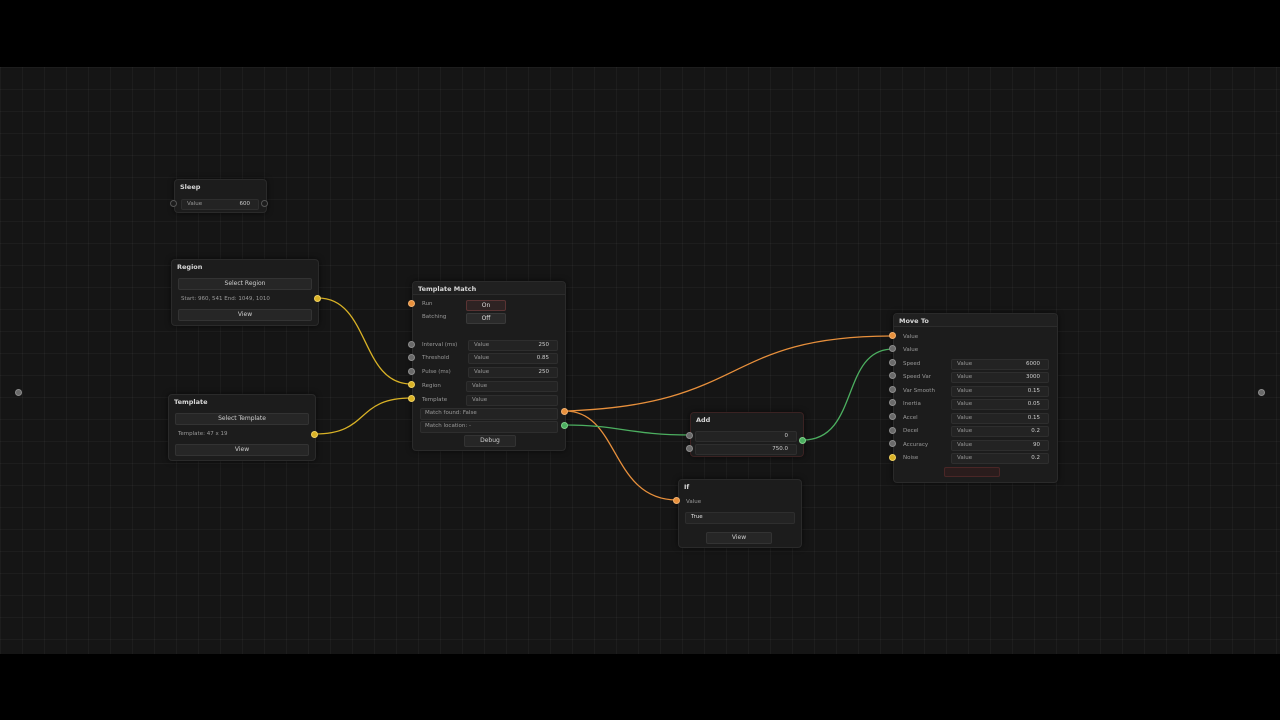  Describe the element at coordinates (245, 204) in the screenshot. I see `field-value: 600` at that location.